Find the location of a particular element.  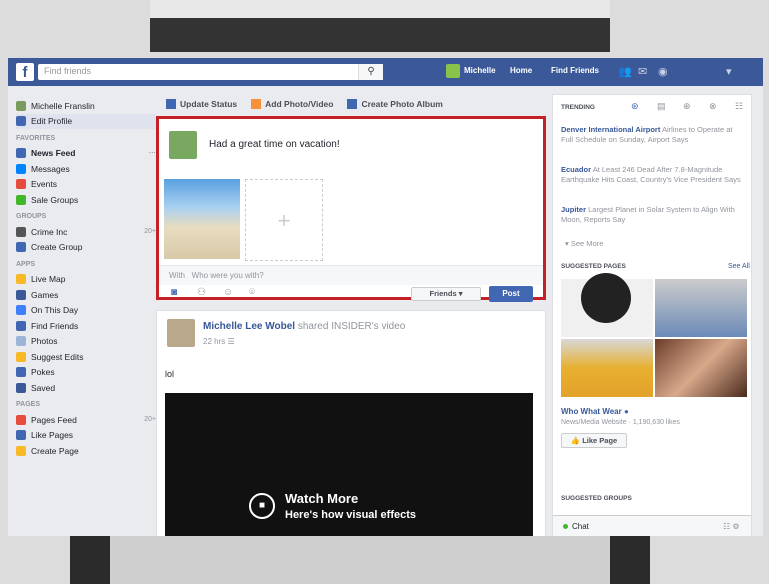

avatar-icon is located at coordinates (21, 105).